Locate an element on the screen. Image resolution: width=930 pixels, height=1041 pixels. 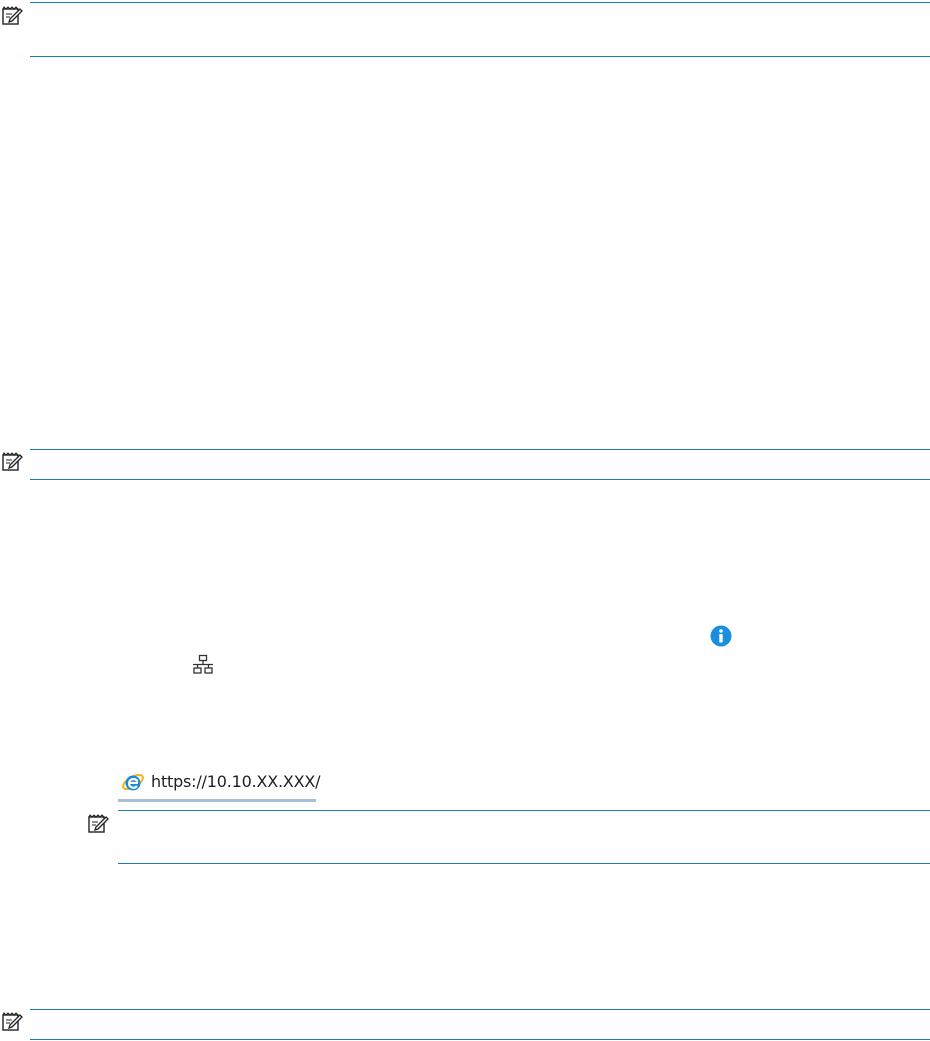
internet-explorer-icon is located at coordinates (133, 781).